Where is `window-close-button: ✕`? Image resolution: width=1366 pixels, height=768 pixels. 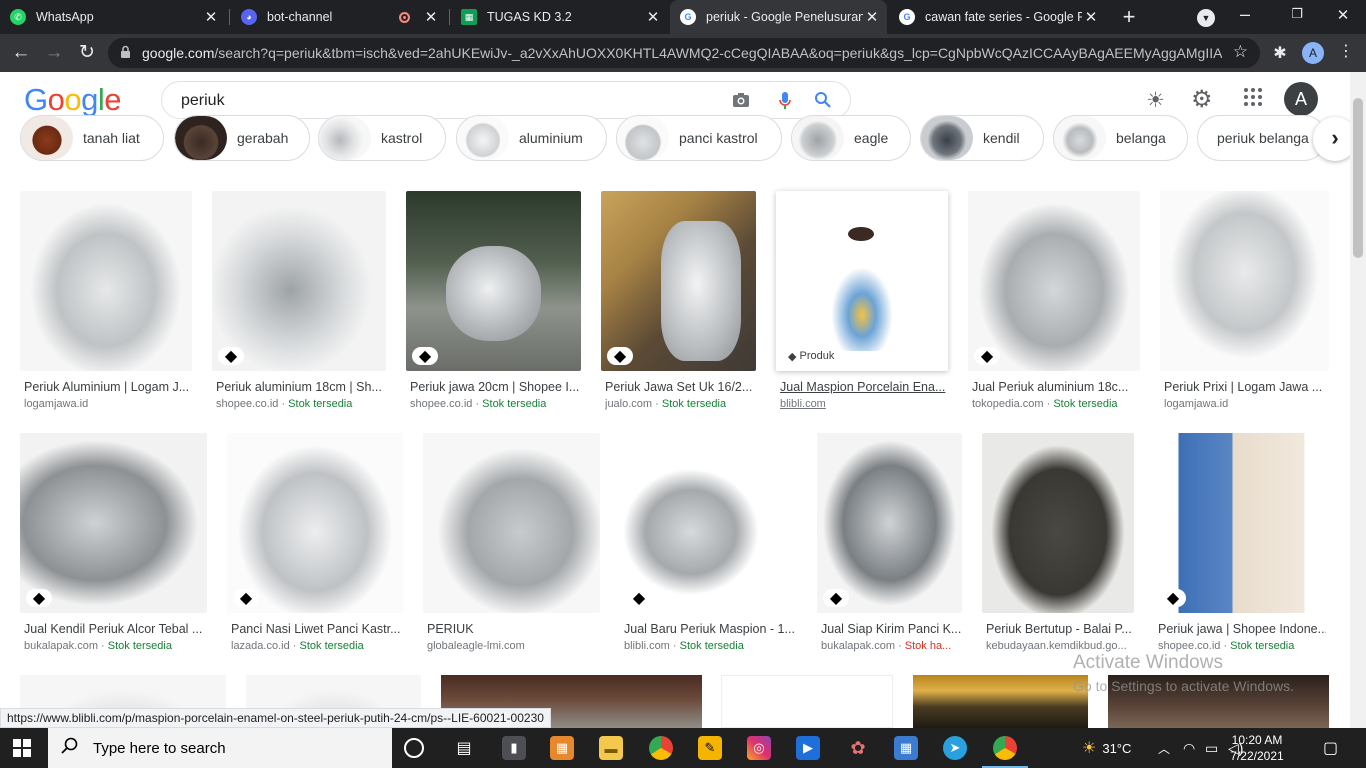 window-close-button: ✕ is located at coordinates (1343, 15).